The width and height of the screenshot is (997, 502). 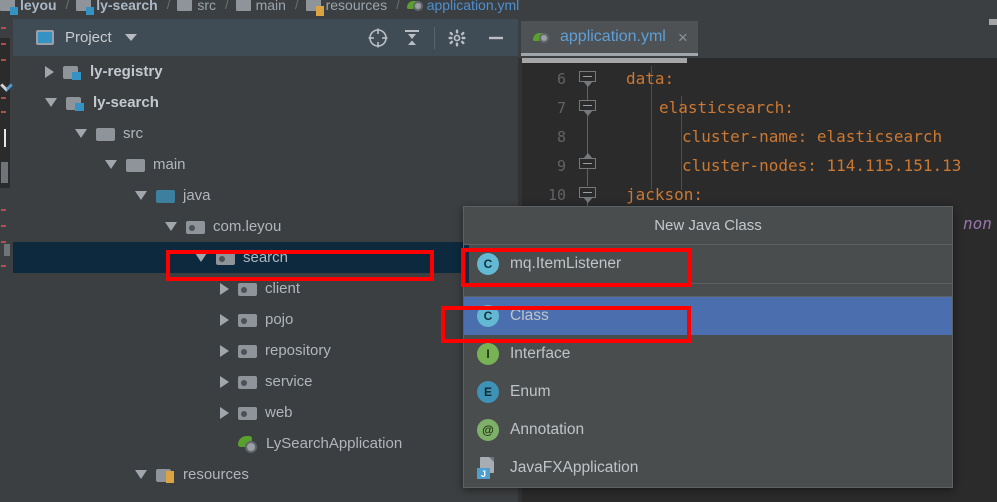 I want to click on breadcrumb-label: resources, so click(x=356, y=6).